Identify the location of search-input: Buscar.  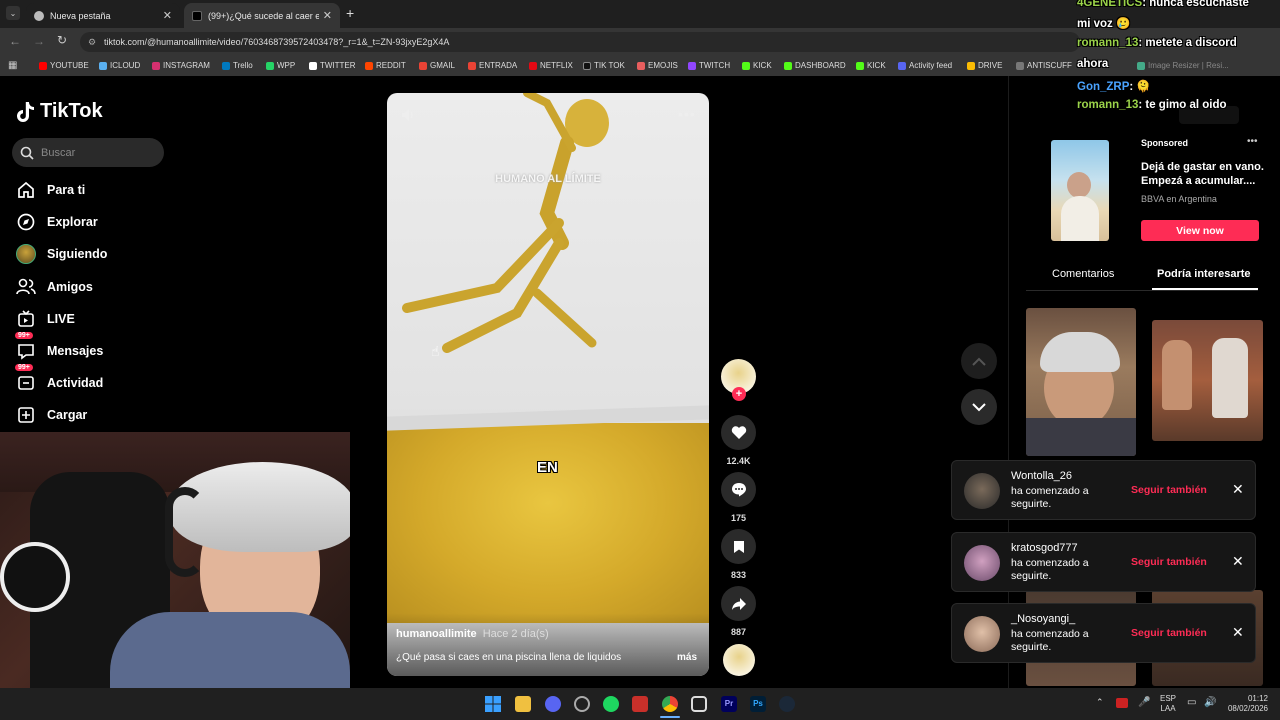
(88, 152).